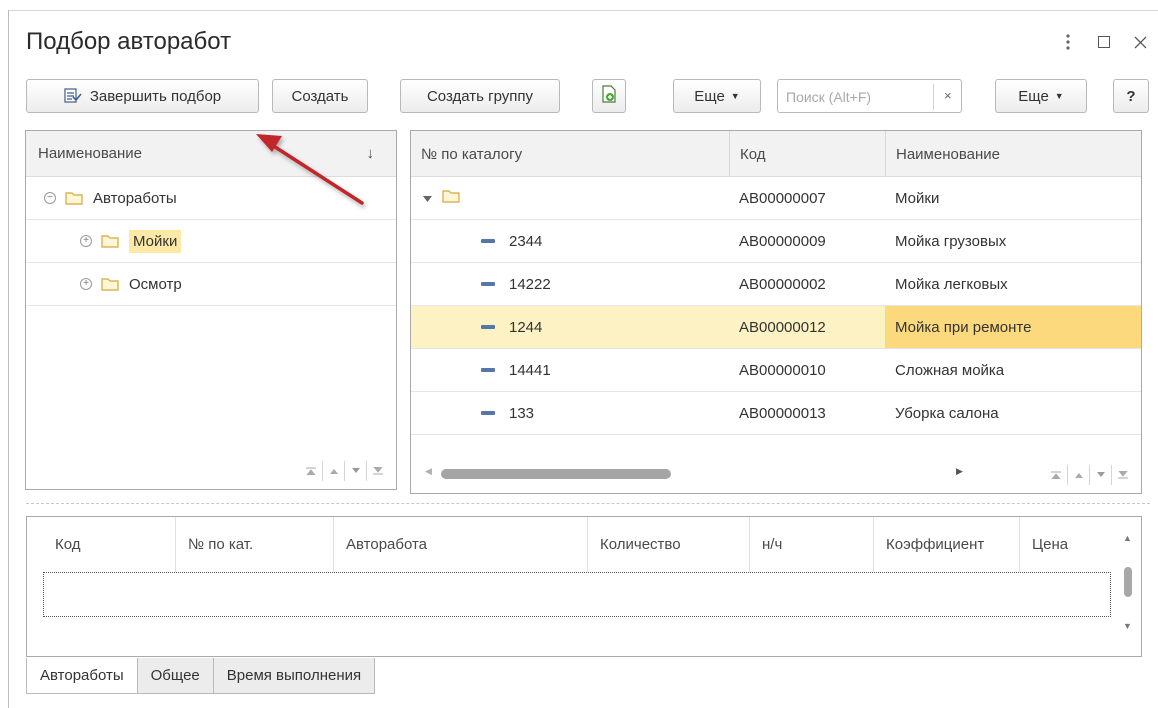 This screenshot has width=1158, height=708. I want to click on cell-name: Мойка грузовых, so click(951, 241).